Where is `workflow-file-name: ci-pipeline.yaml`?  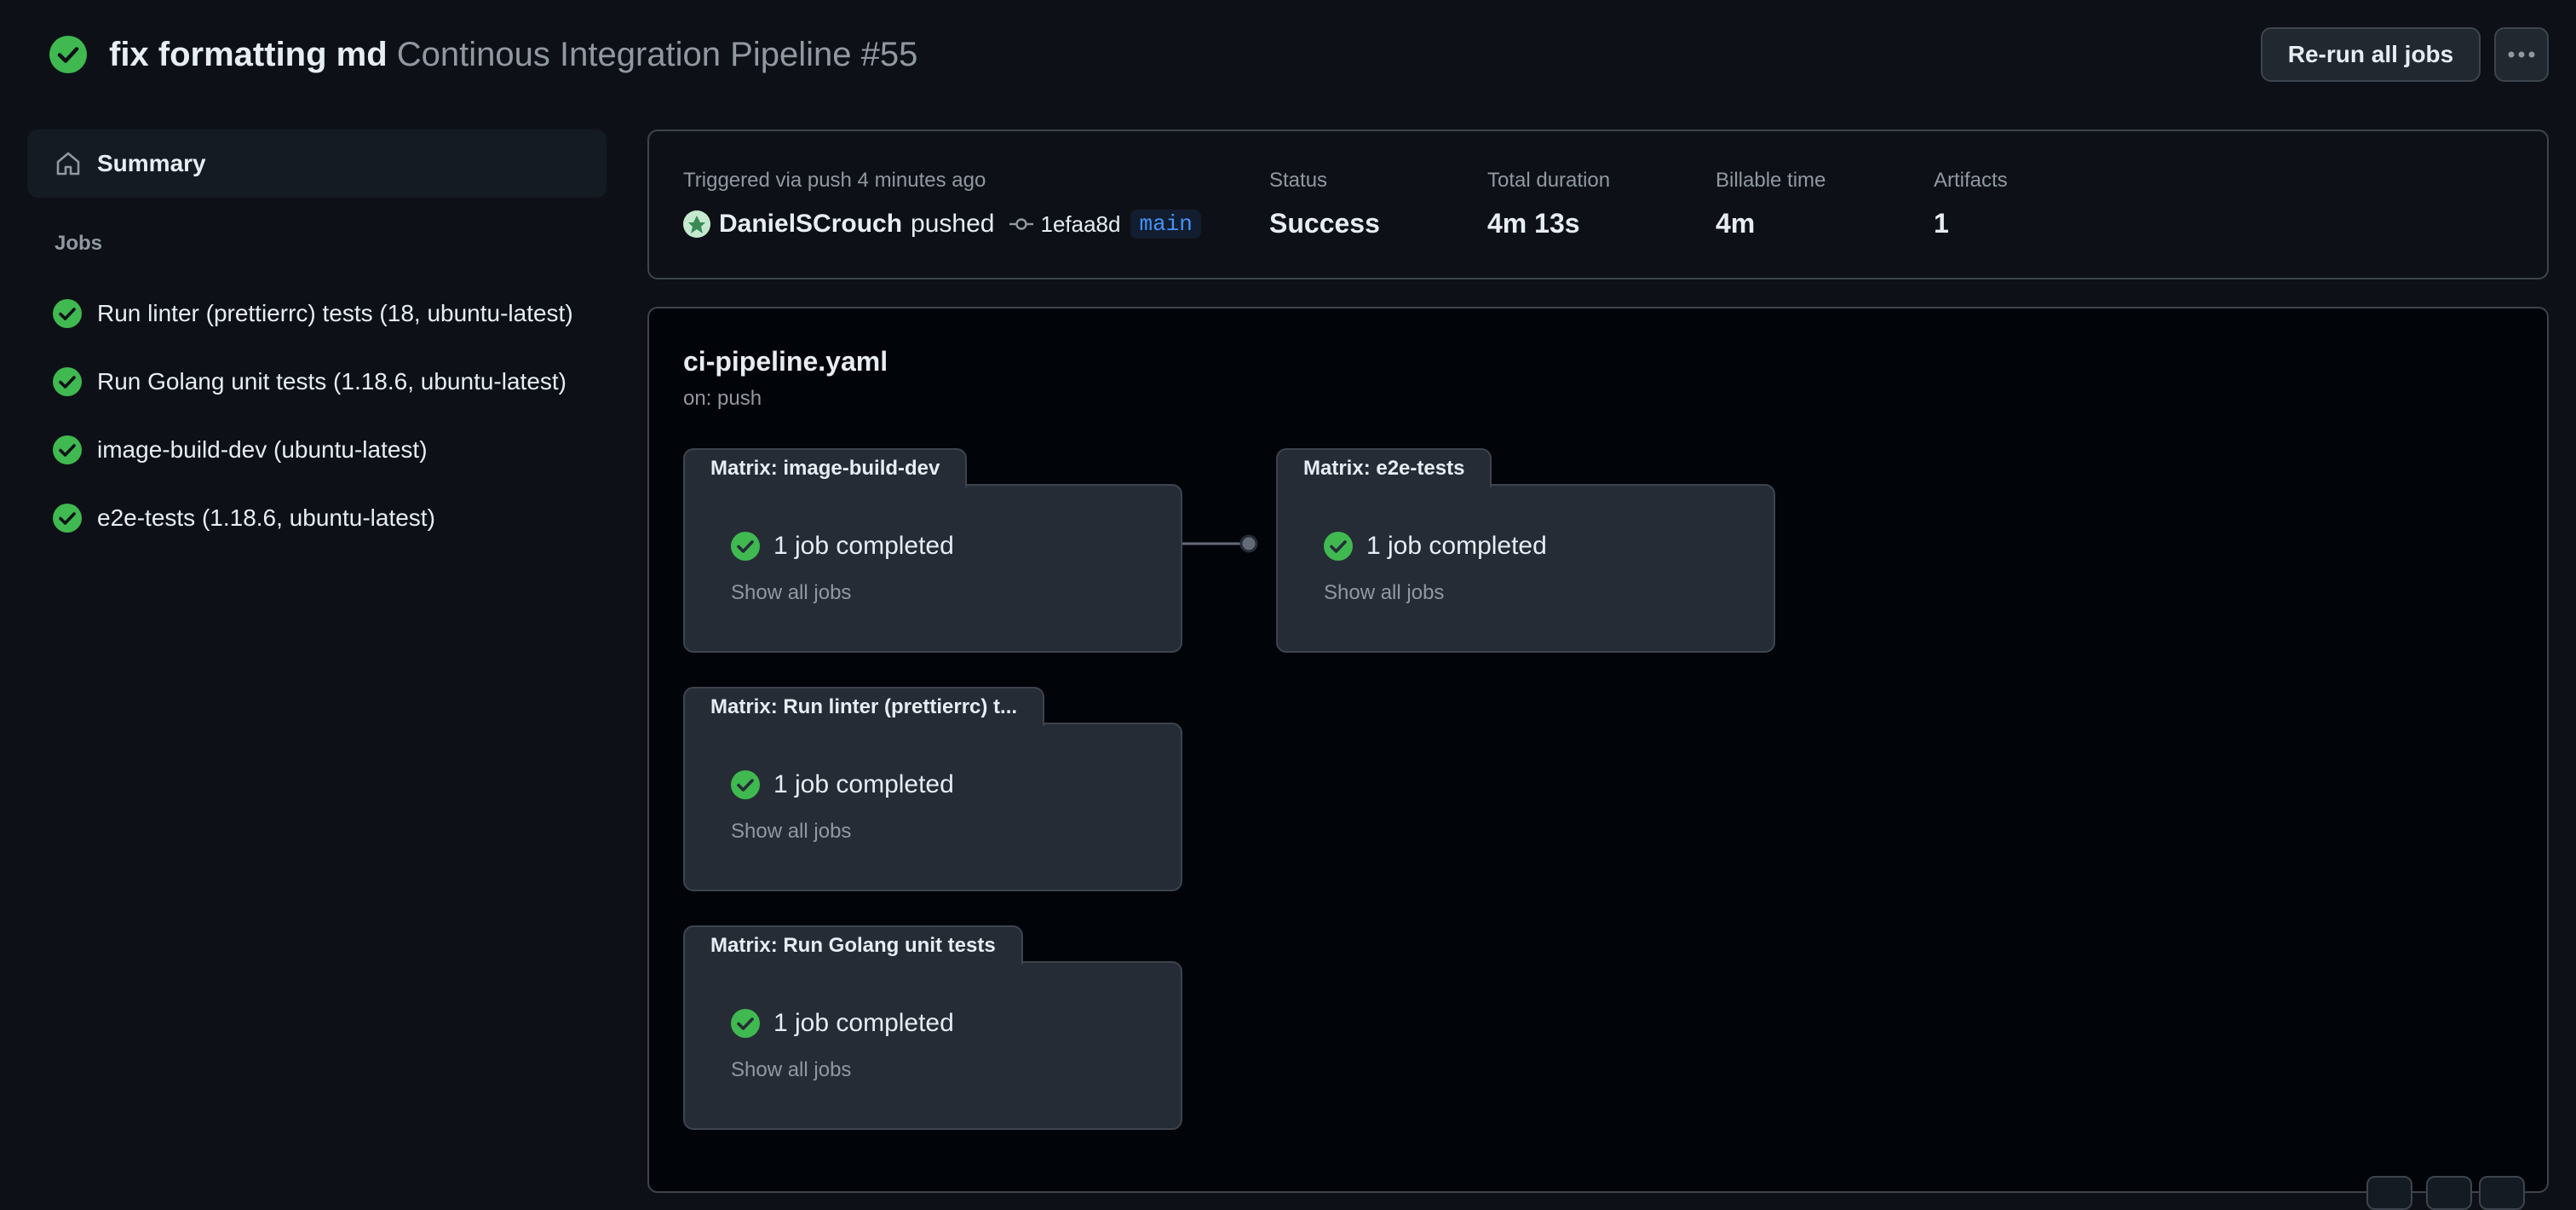
workflow-file-name: ci-pipeline.yaml is located at coordinates (786, 361).